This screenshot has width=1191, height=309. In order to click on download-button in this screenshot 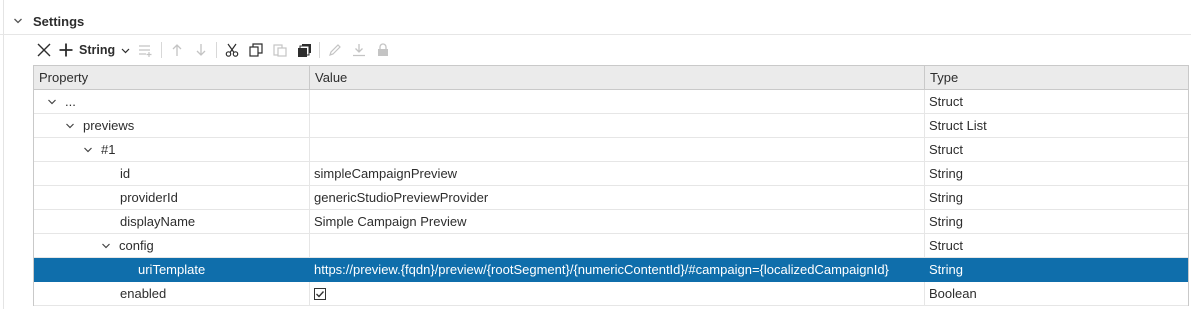, I will do `click(359, 50)`.